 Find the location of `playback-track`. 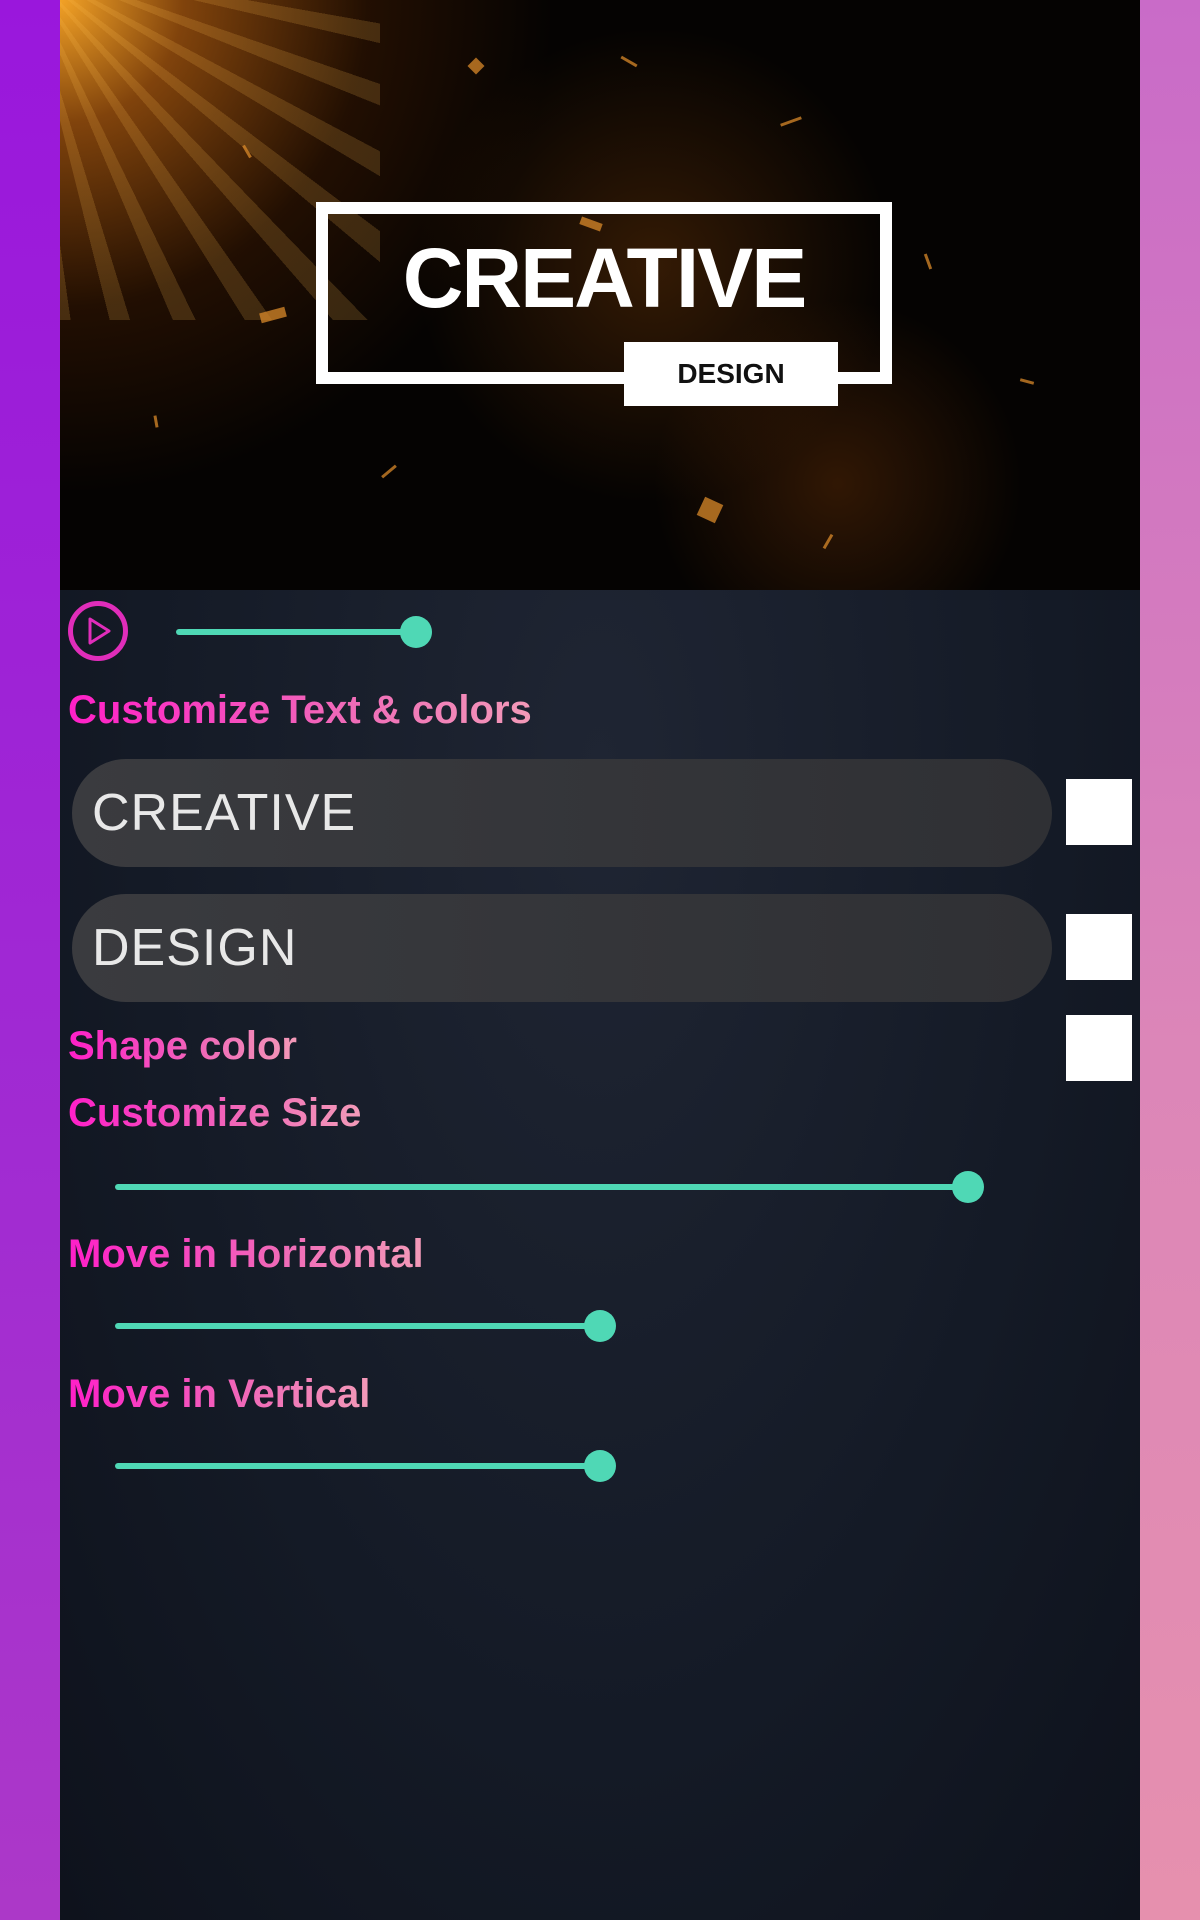

playback-track is located at coordinates (296, 632).